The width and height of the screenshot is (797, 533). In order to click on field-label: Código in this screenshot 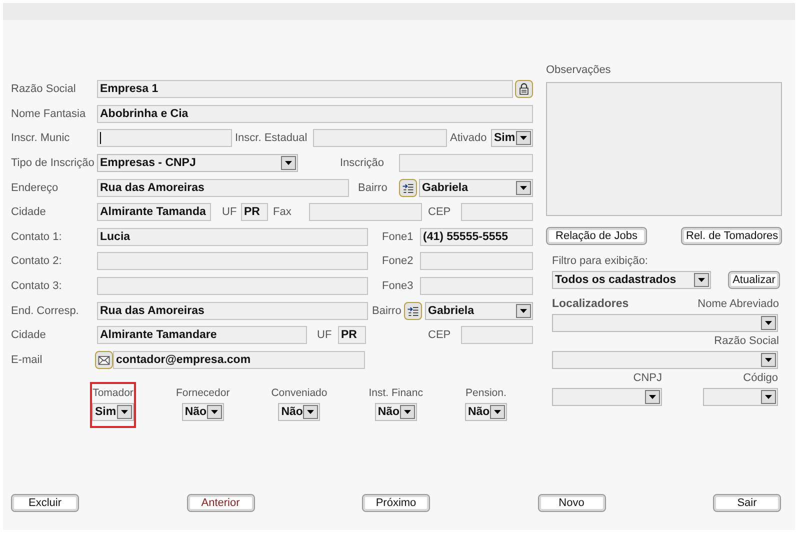, I will do `click(760, 378)`.